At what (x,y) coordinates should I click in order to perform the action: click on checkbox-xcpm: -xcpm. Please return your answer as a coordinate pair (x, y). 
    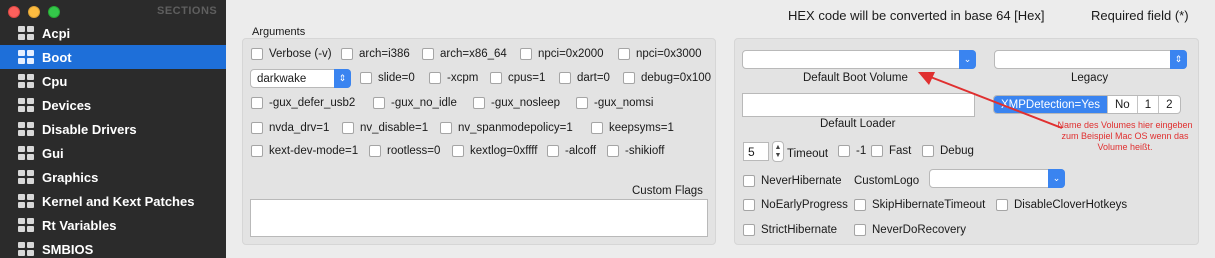
    Looking at the image, I should click on (453, 78).